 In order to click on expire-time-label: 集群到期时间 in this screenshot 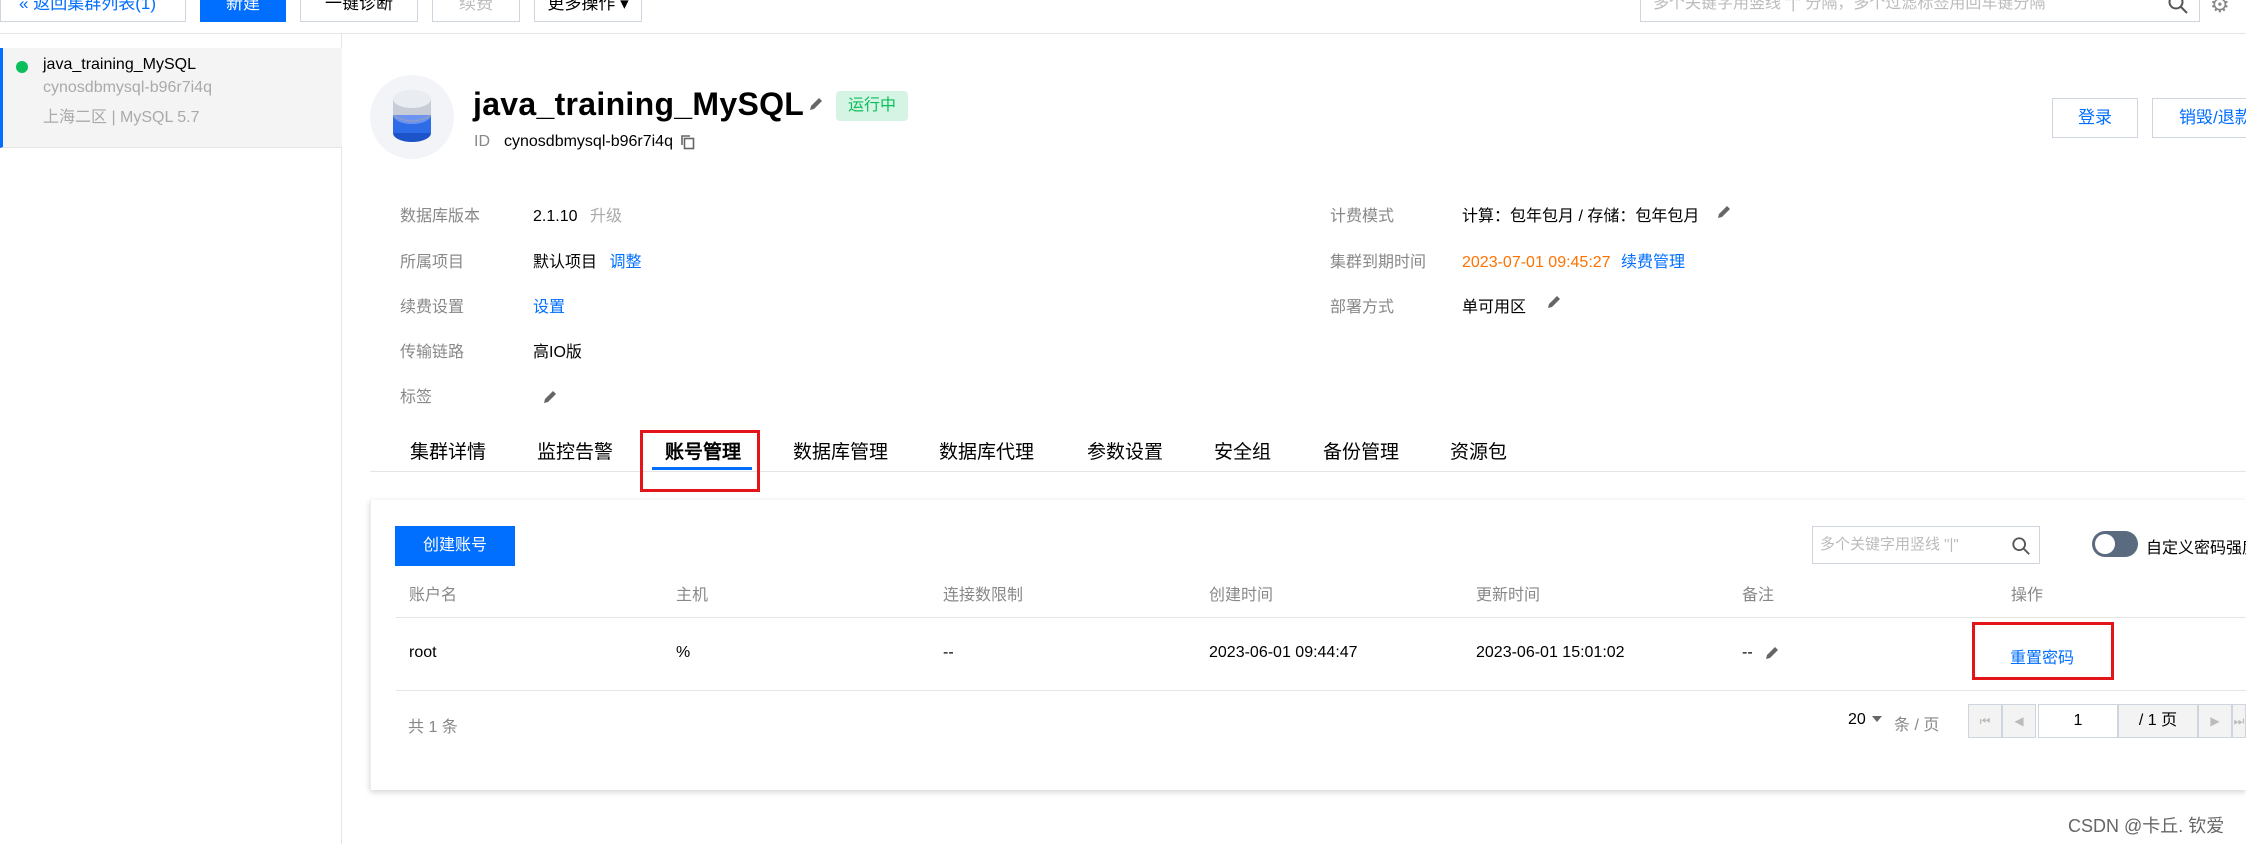, I will do `click(1378, 262)`.